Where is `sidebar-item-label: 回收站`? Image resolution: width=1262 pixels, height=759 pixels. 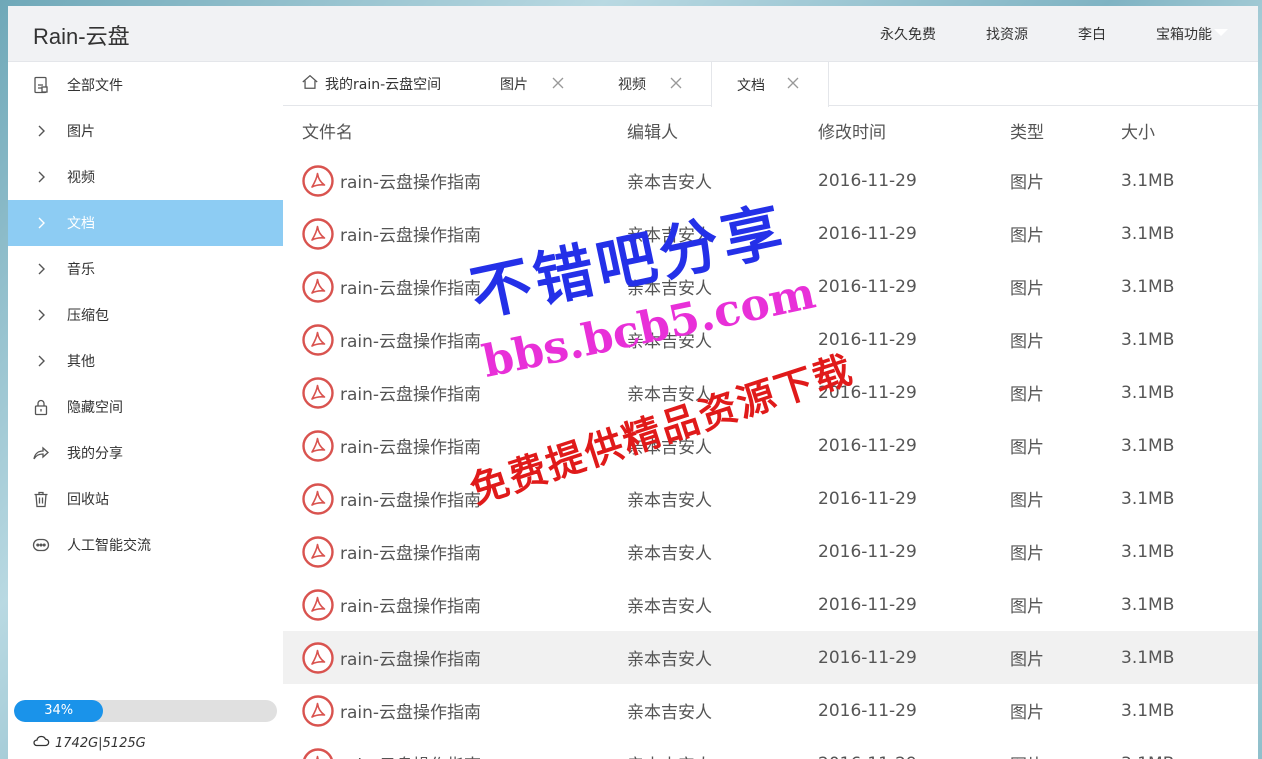
sidebar-item-label: 回收站 is located at coordinates (88, 500).